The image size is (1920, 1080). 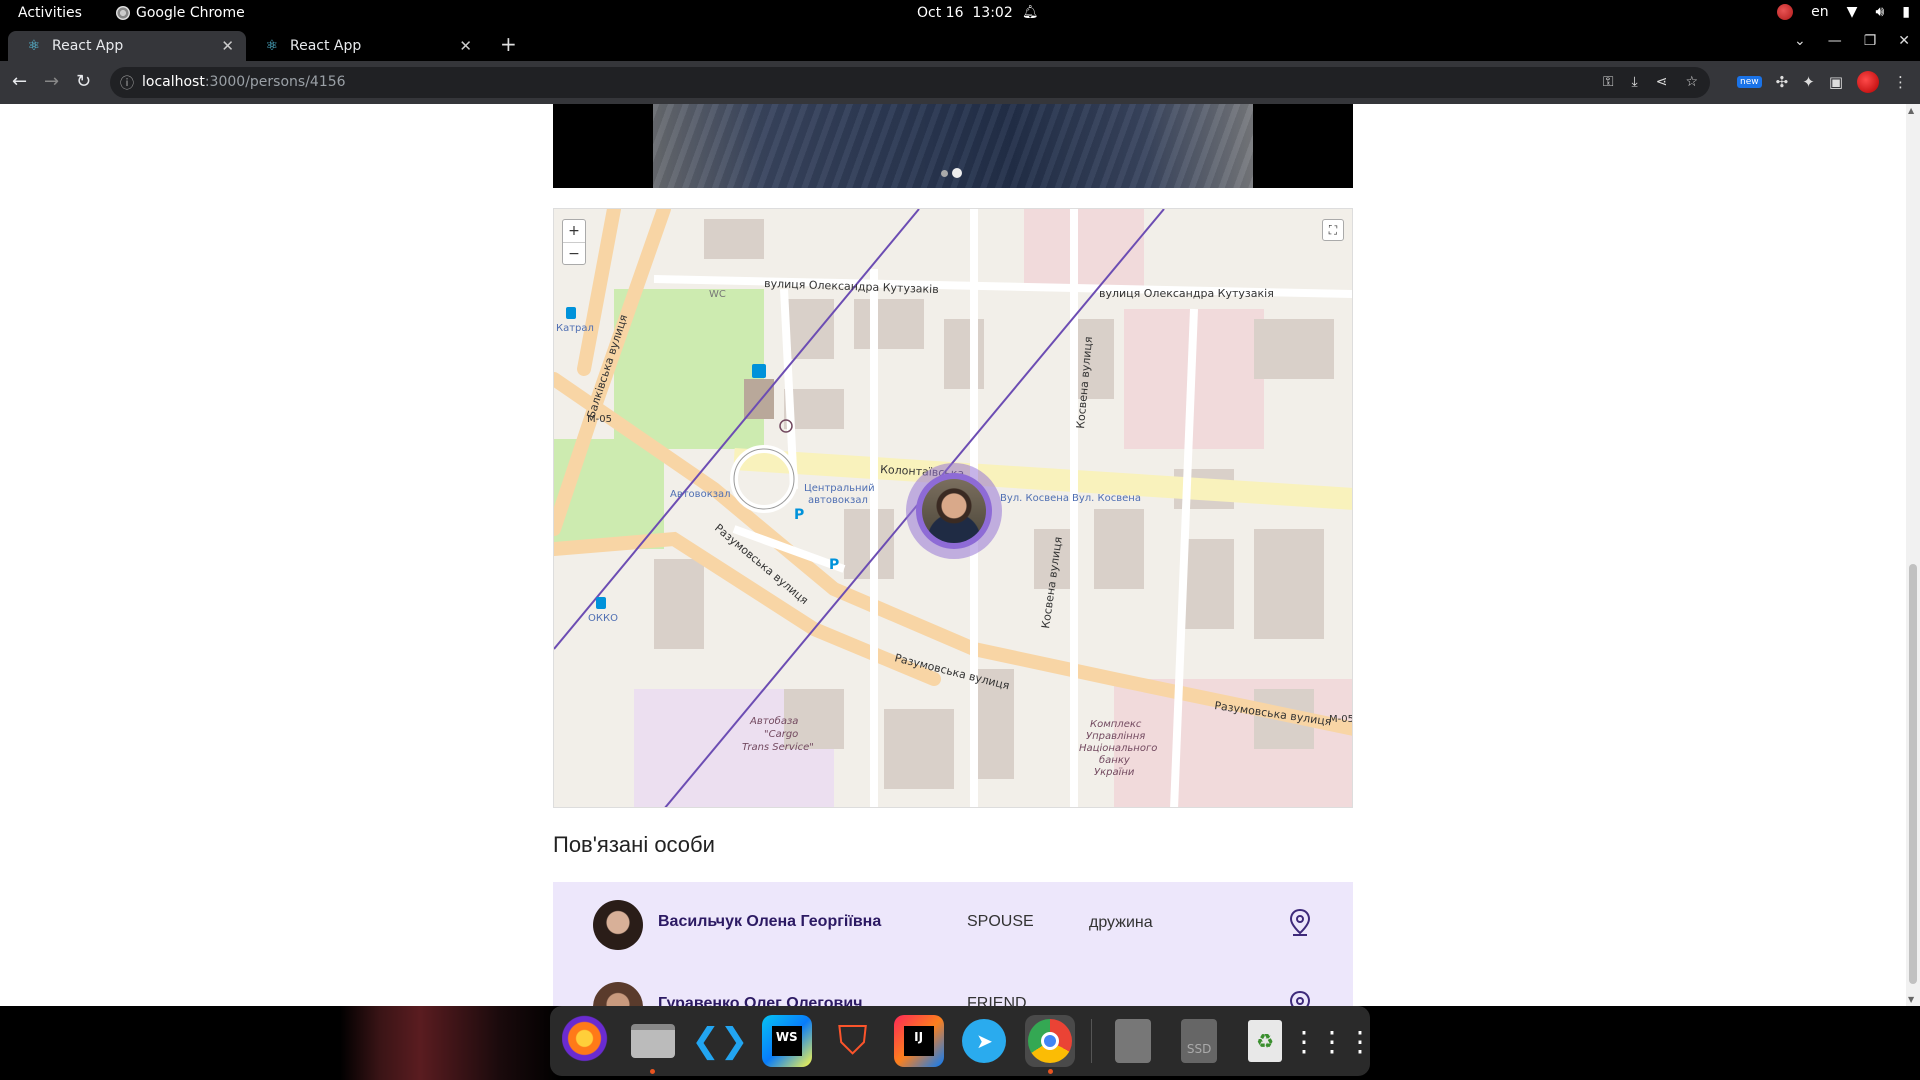 What do you see at coordinates (1906, 12) in the screenshot?
I see `power-icon: ▮` at bounding box center [1906, 12].